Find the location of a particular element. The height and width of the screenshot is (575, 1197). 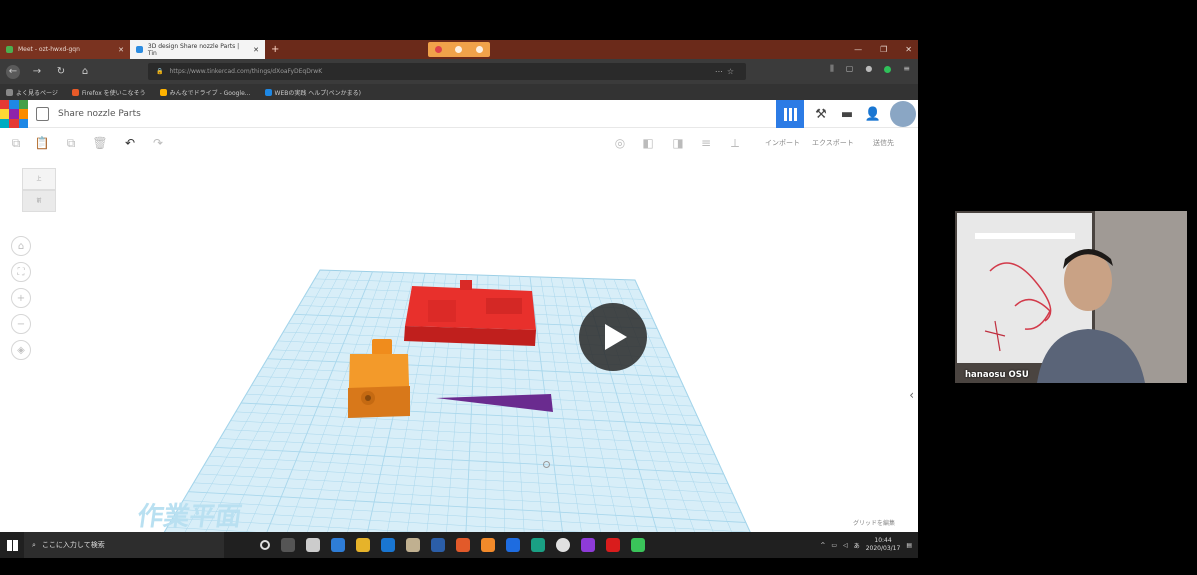

edge-icon is located at coordinates (513, 545).